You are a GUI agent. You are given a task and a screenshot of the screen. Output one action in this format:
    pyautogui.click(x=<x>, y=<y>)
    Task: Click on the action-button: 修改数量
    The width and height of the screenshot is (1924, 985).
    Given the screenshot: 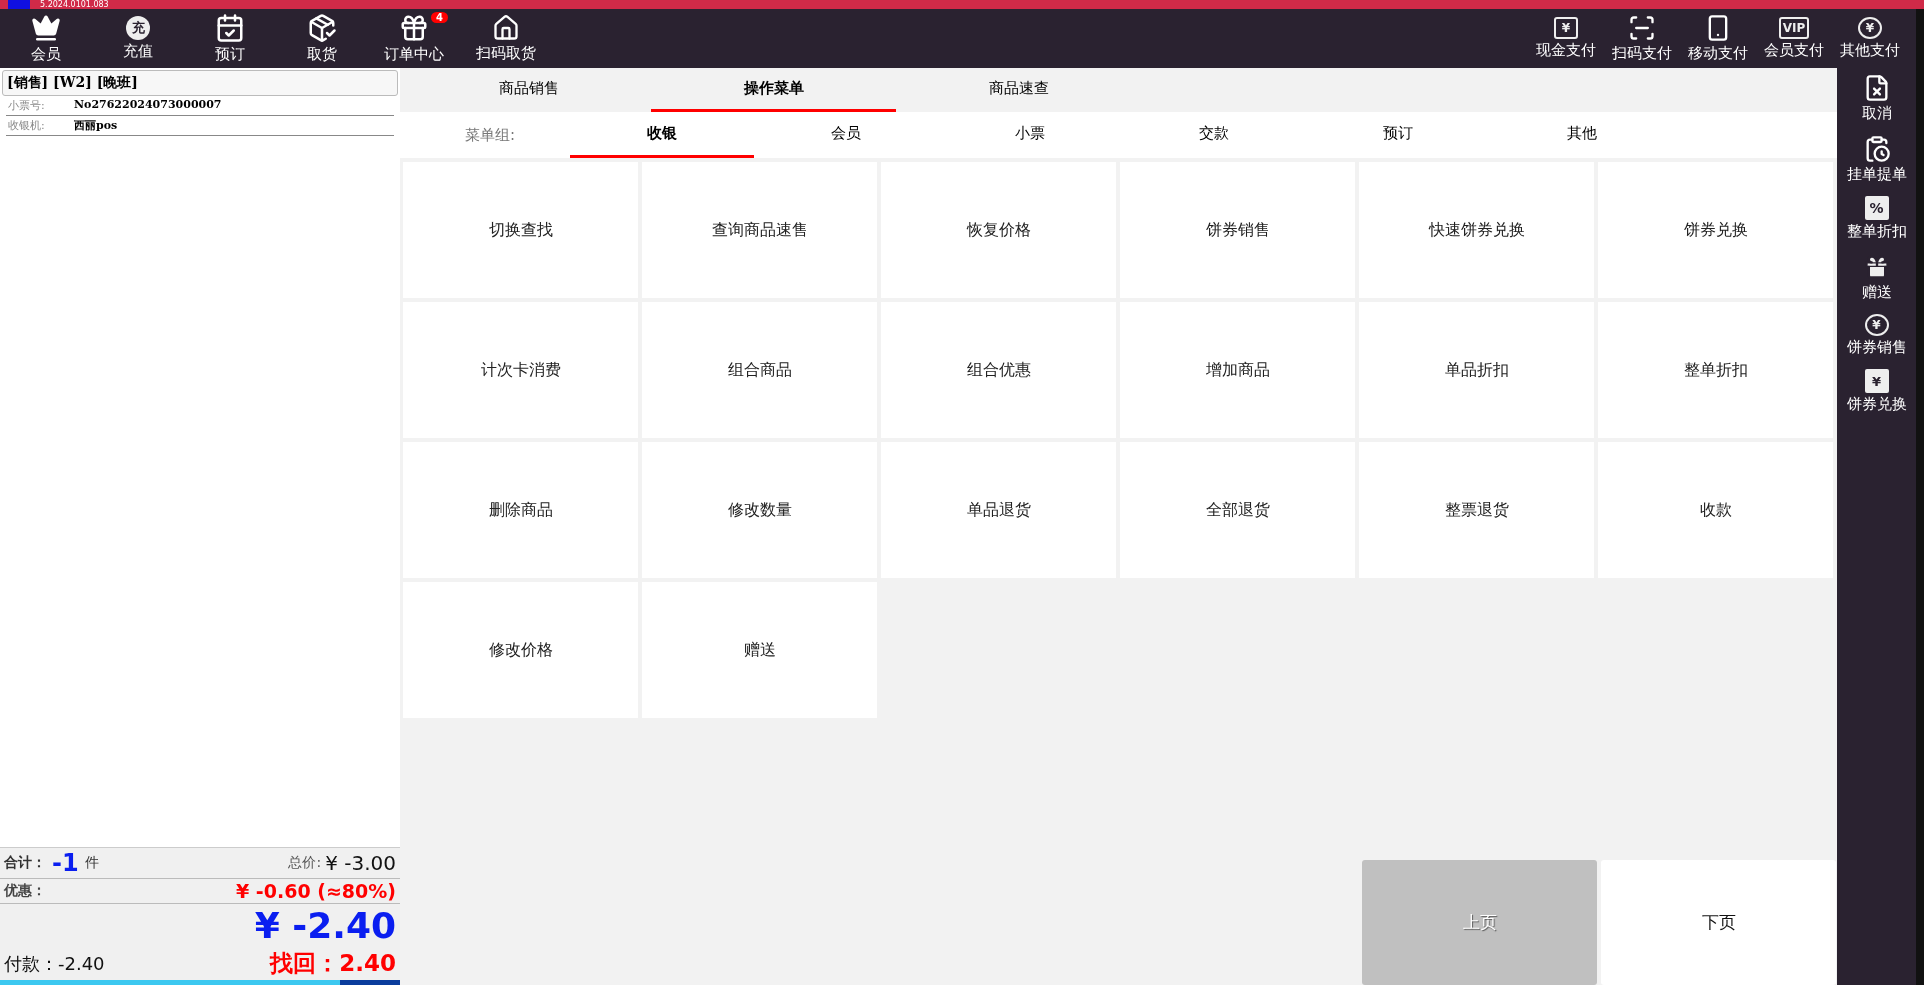 What is the action you would take?
    pyautogui.click(x=759, y=510)
    